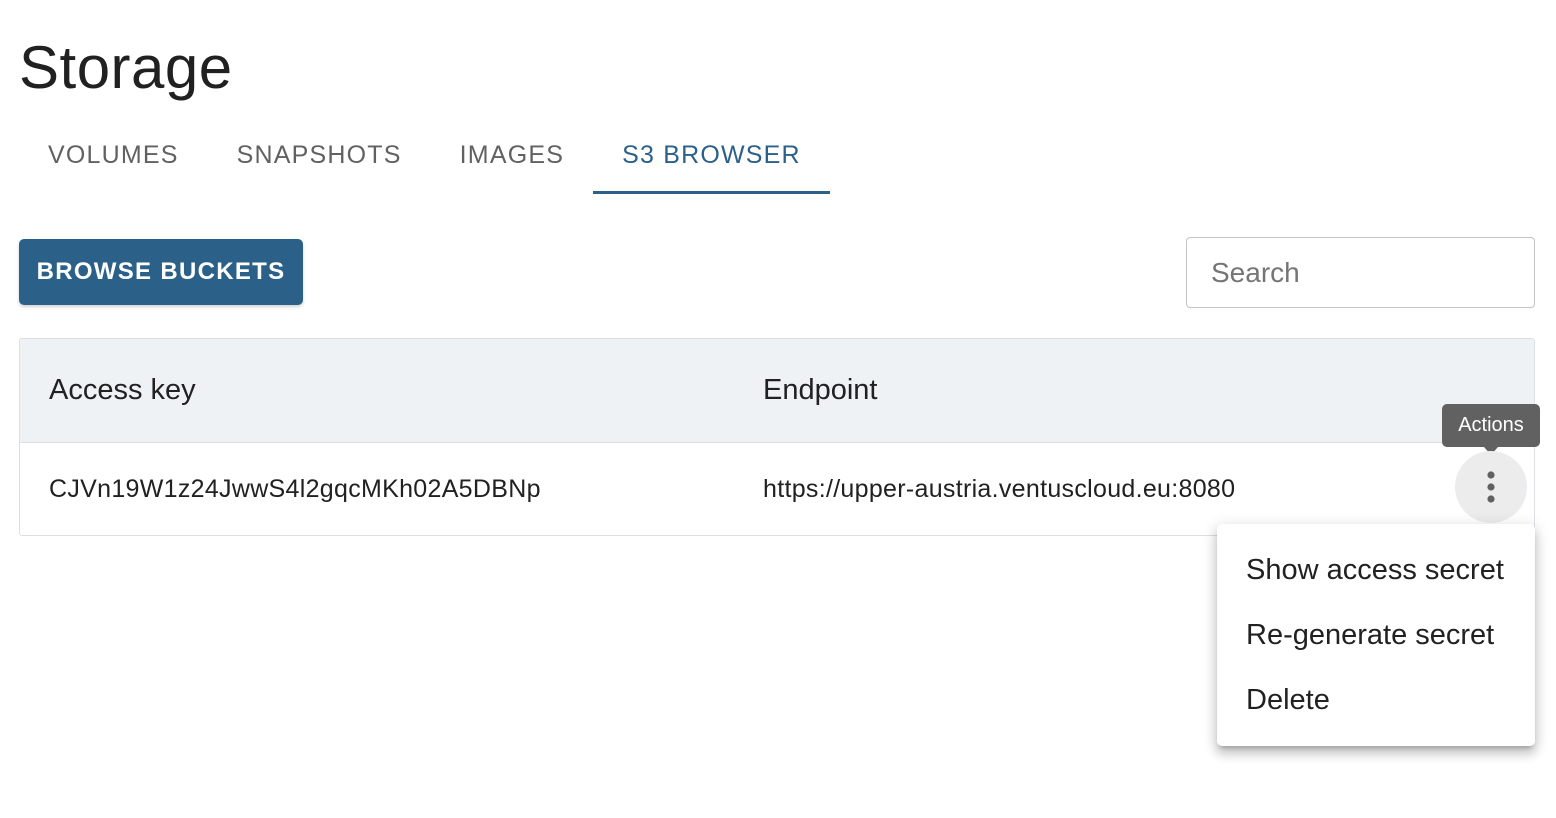  Describe the element at coordinates (820, 390) in the screenshot. I see `column-header-endpoint: Endpoint` at that location.